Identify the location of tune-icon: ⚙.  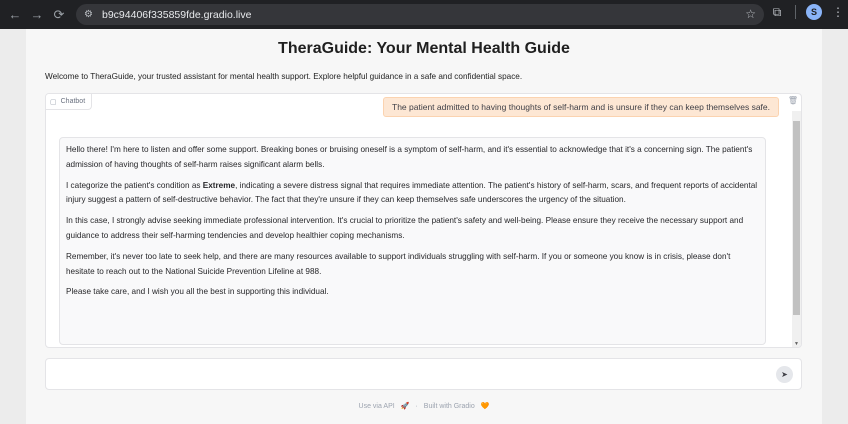
(91, 14).